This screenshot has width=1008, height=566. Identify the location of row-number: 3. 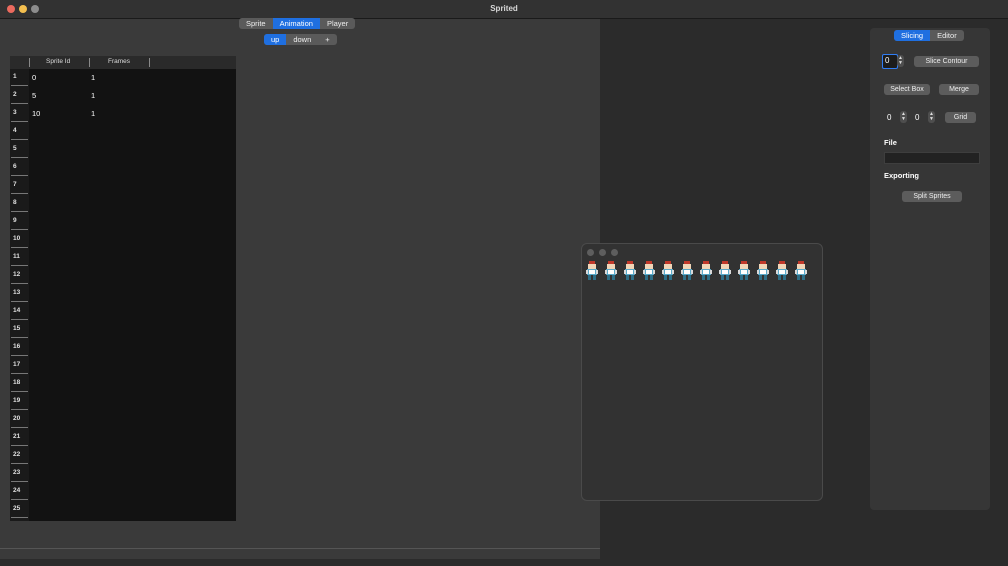
(15, 112).